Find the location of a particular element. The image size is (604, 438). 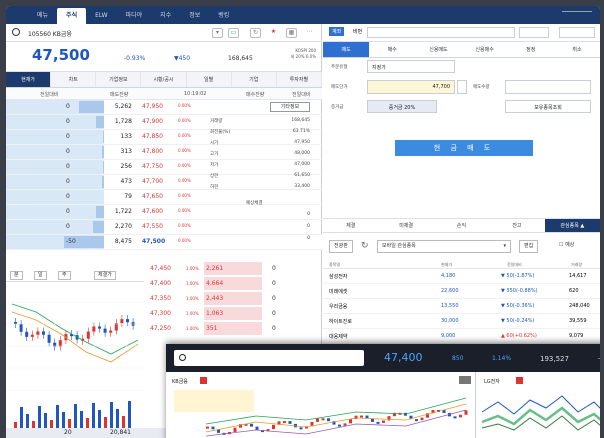

tab-filled: 체결 is located at coordinates (350, 225).